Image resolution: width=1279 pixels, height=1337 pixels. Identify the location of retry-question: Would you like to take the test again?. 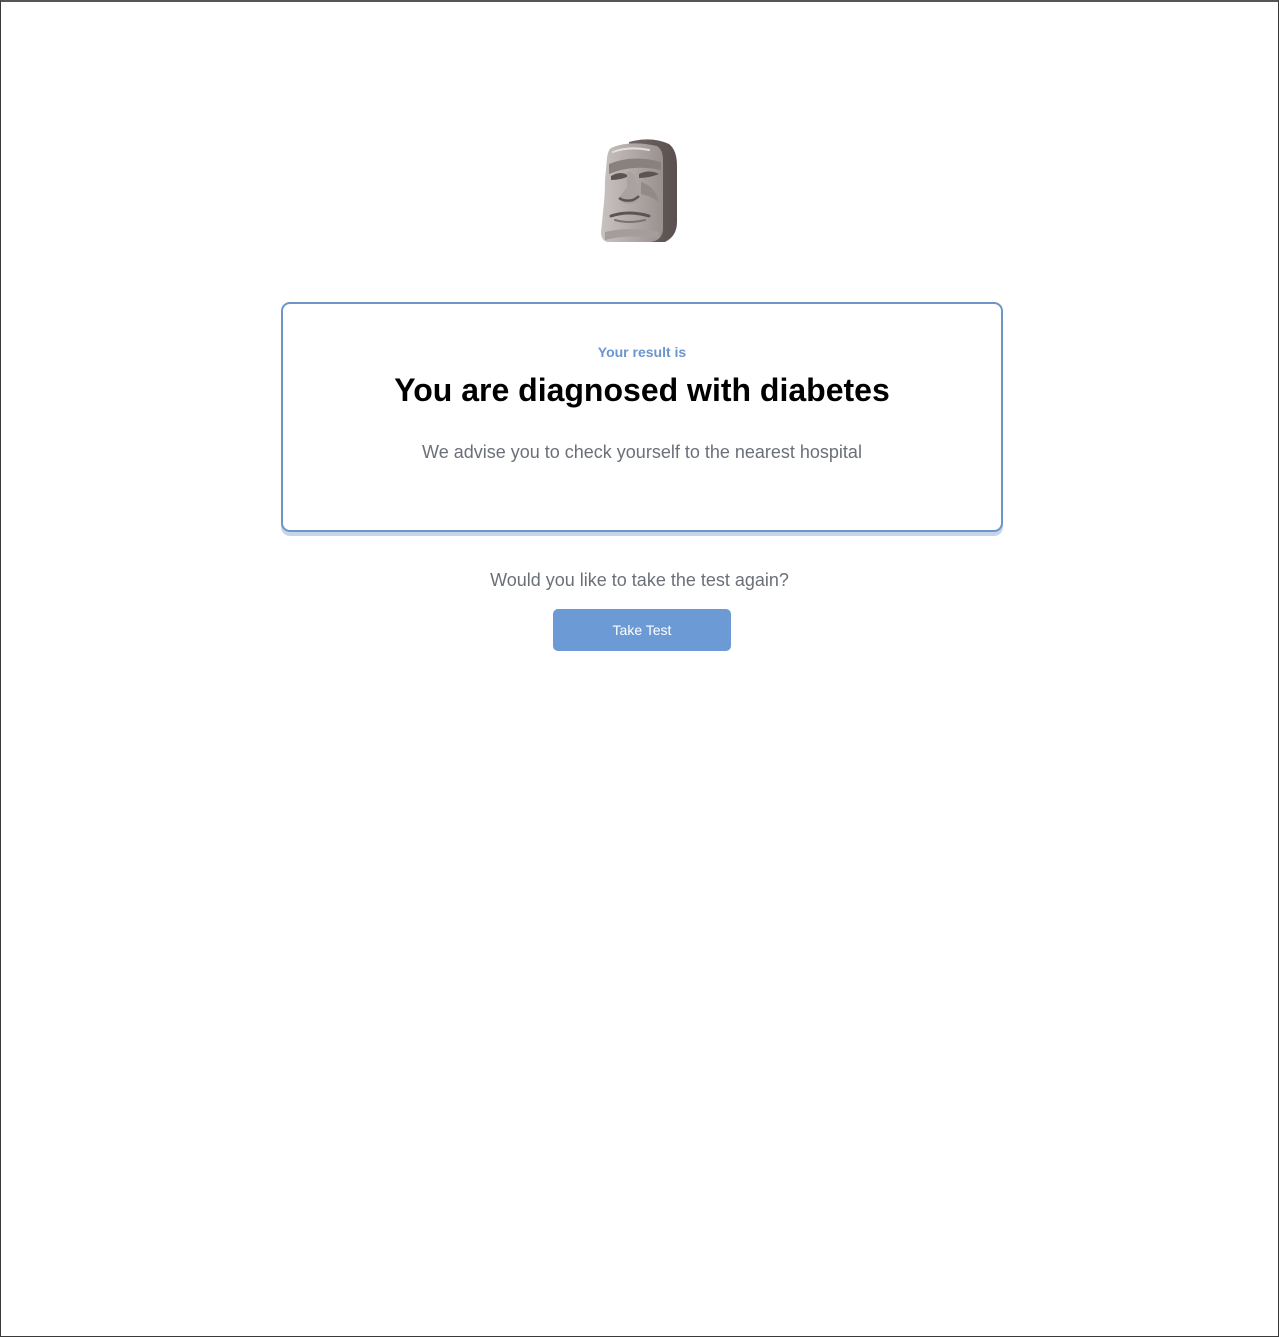
(639, 580).